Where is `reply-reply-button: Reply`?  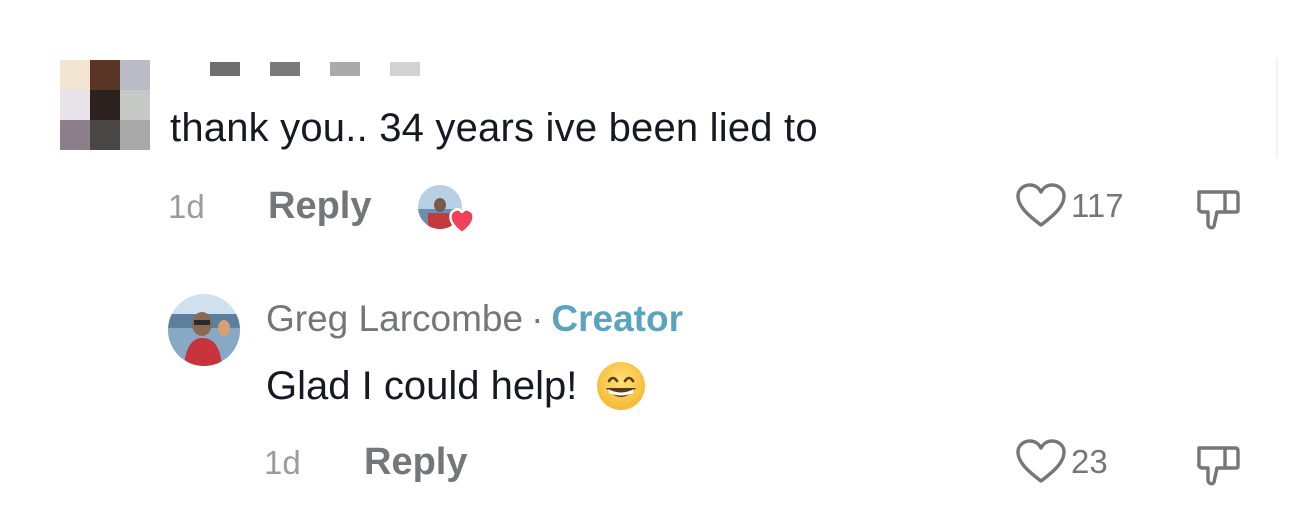 reply-reply-button: Reply is located at coordinates (415, 462).